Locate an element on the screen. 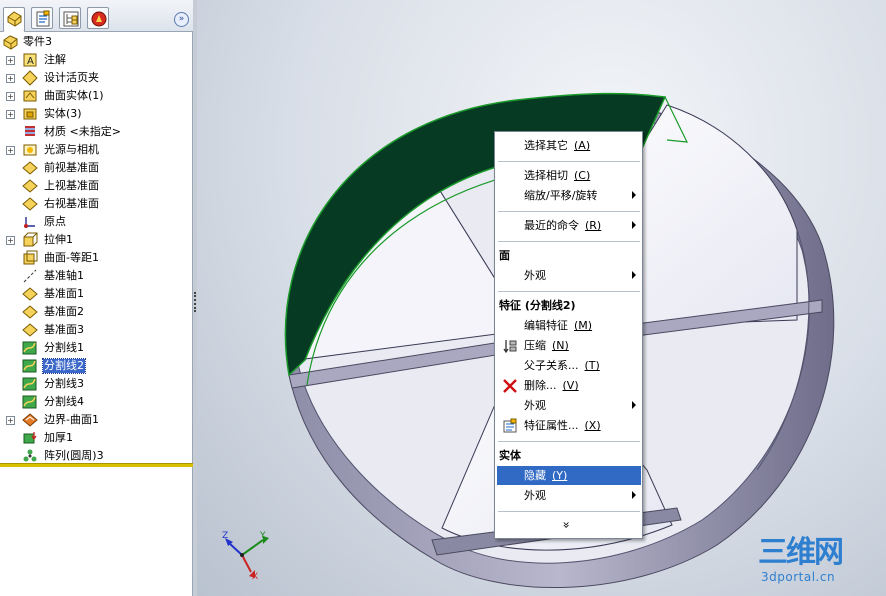  menu-more-button: » is located at coordinates (569, 525).